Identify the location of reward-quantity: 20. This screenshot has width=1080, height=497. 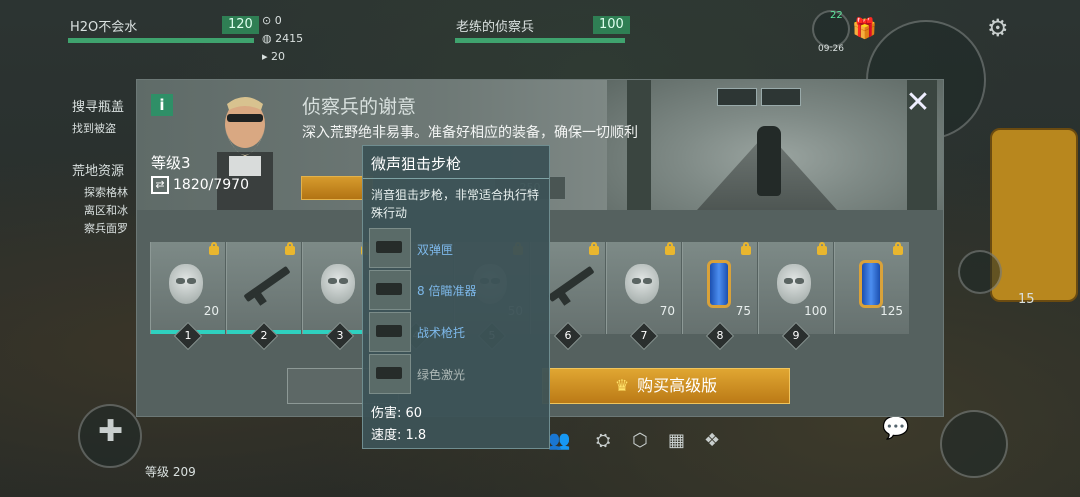
(211, 311).